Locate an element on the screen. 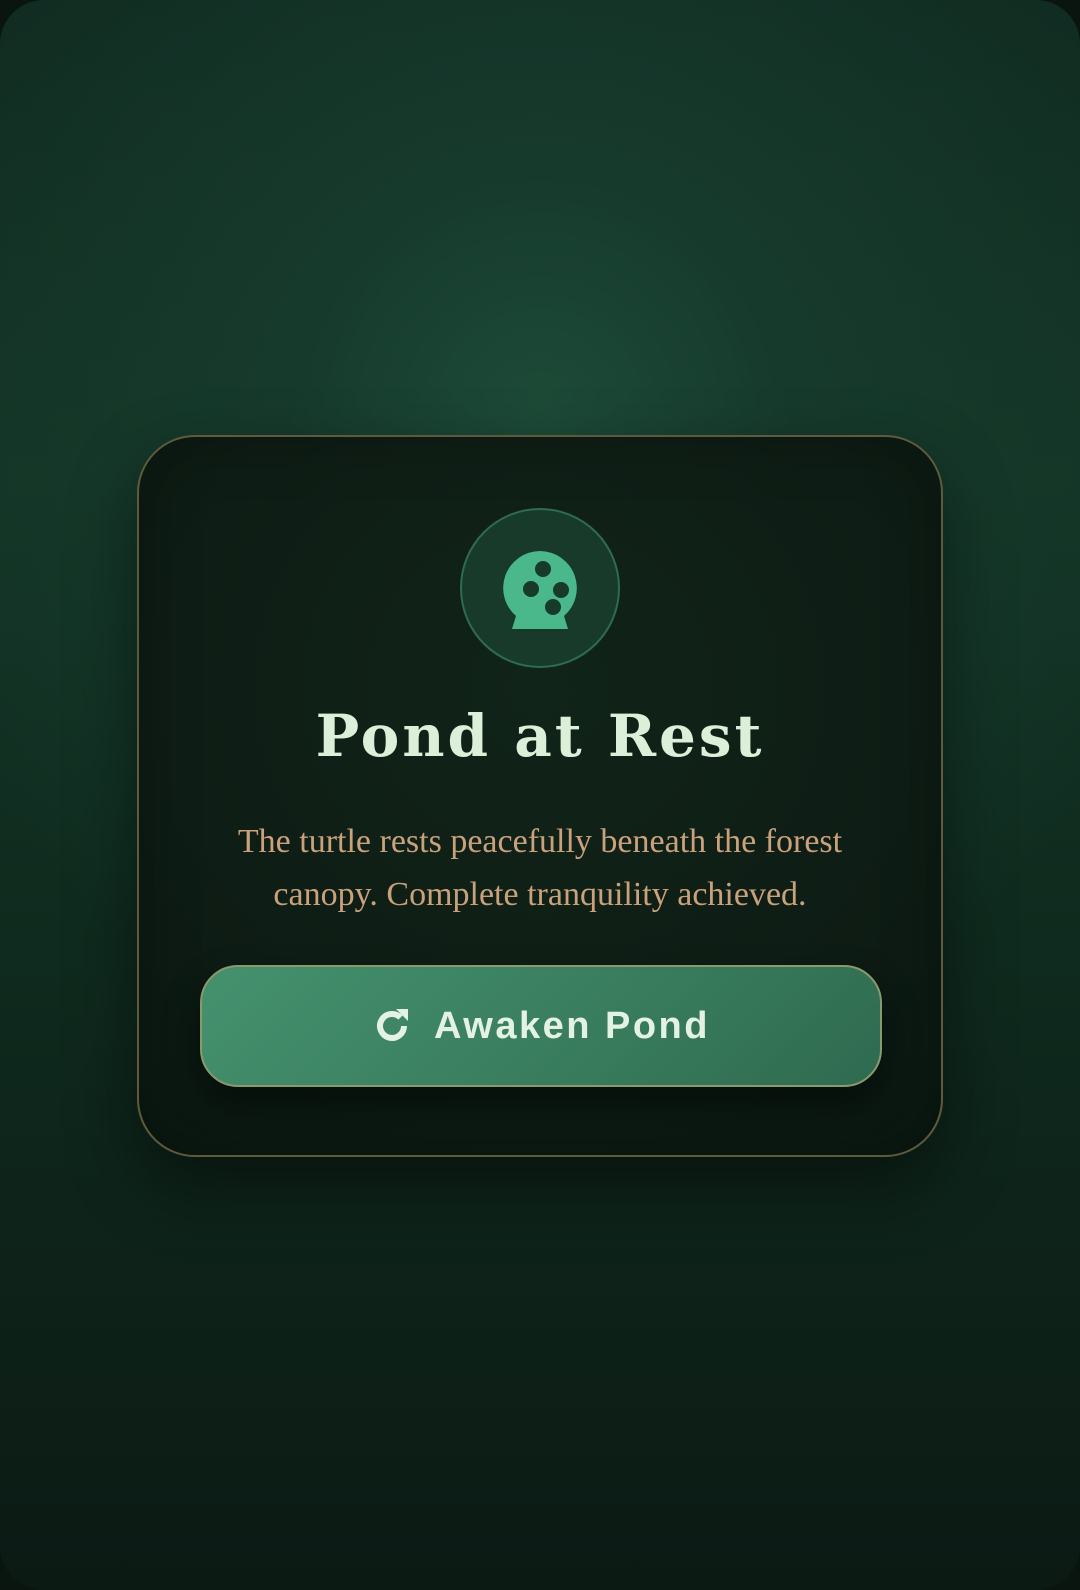 The width and height of the screenshot is (1080, 1590). status-icon-badge is located at coordinates (540, 588).